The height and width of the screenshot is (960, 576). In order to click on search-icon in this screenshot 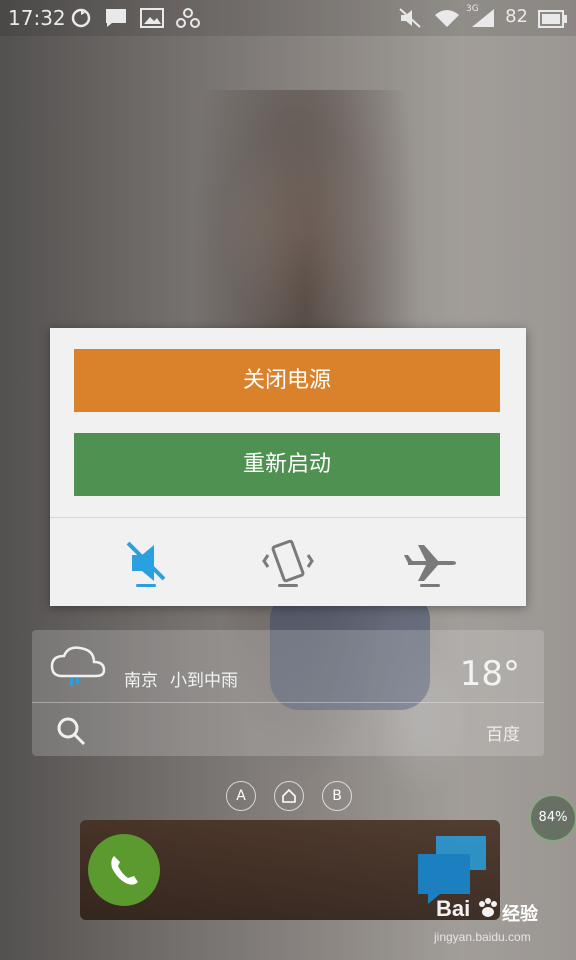, I will do `click(71, 733)`.